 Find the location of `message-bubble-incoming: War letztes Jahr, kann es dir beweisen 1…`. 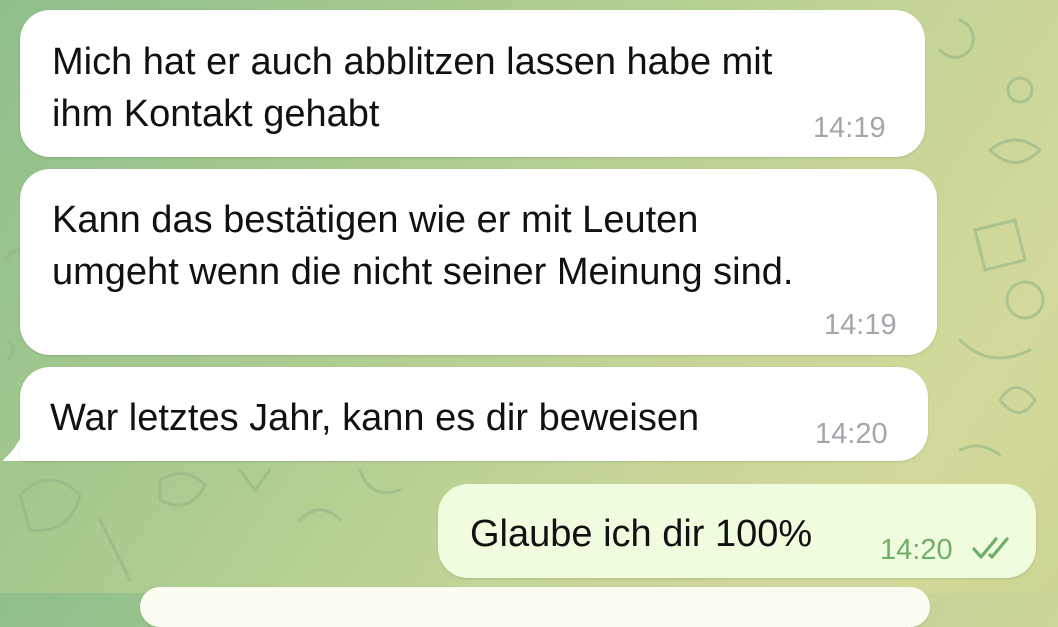

message-bubble-incoming: War letztes Jahr, kann es dir beweisen 1… is located at coordinates (474, 414).